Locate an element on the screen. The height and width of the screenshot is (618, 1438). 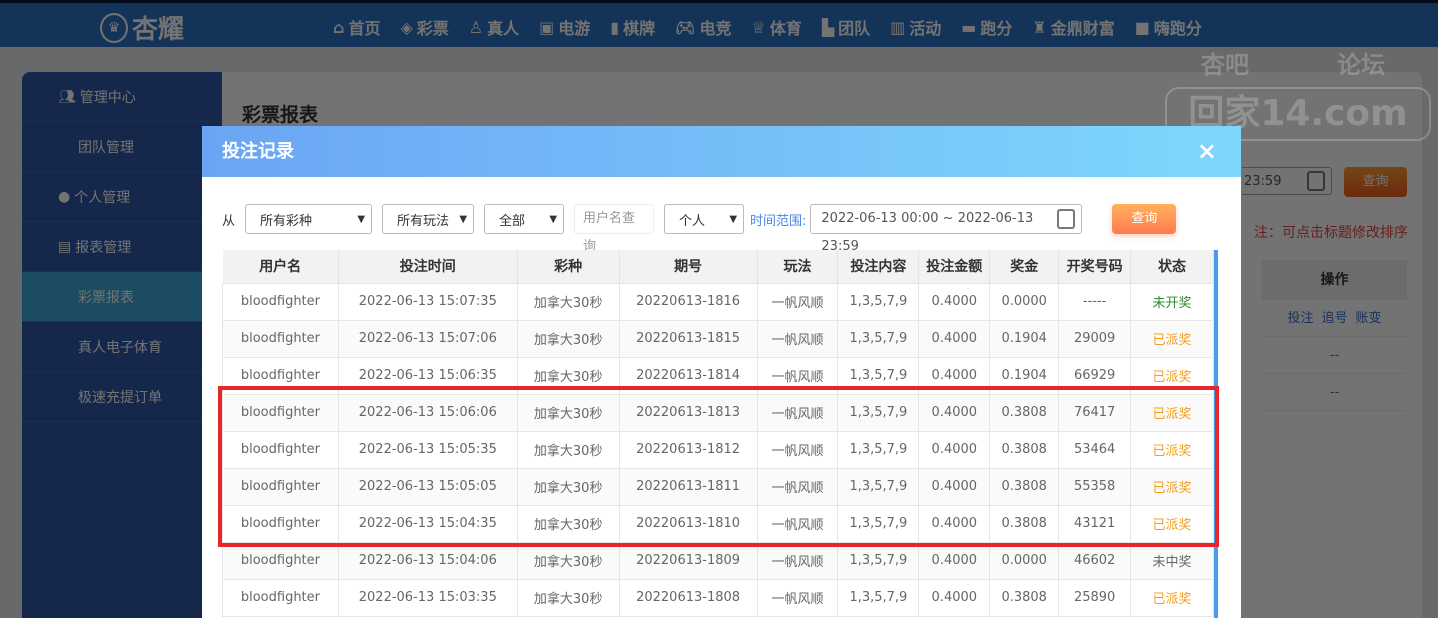
nav-item-0: ⌂ 首页 is located at coordinates (356, 27).